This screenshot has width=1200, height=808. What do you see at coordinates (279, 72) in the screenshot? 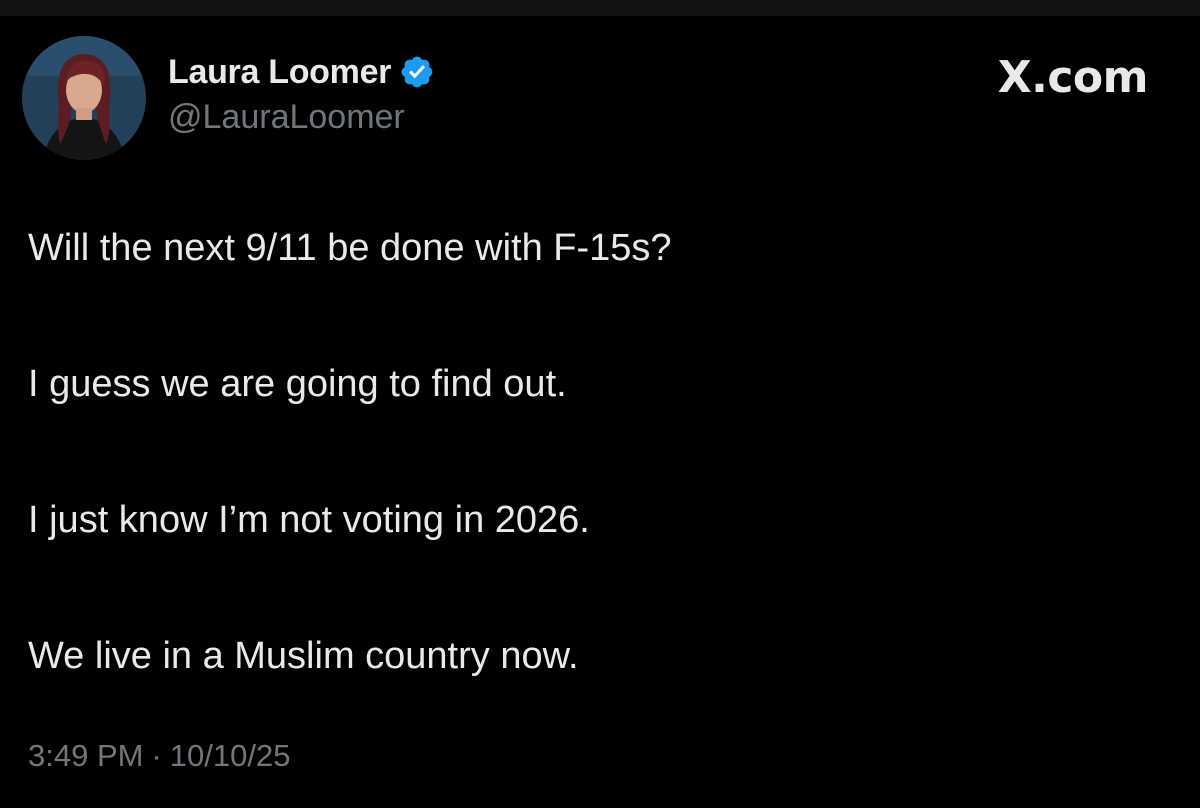
I see `display-name: Laura Loomer` at bounding box center [279, 72].